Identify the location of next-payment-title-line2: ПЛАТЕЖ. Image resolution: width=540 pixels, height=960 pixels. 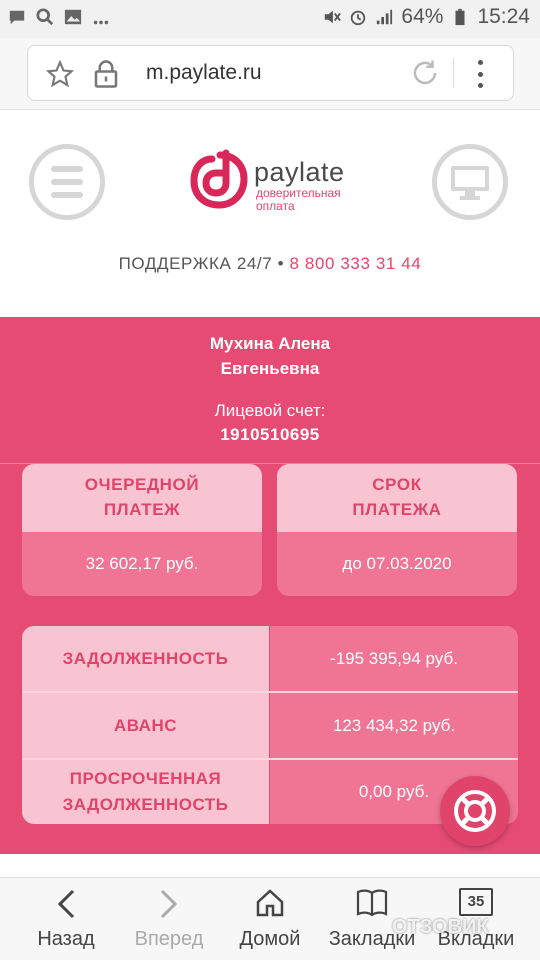
(142, 509).